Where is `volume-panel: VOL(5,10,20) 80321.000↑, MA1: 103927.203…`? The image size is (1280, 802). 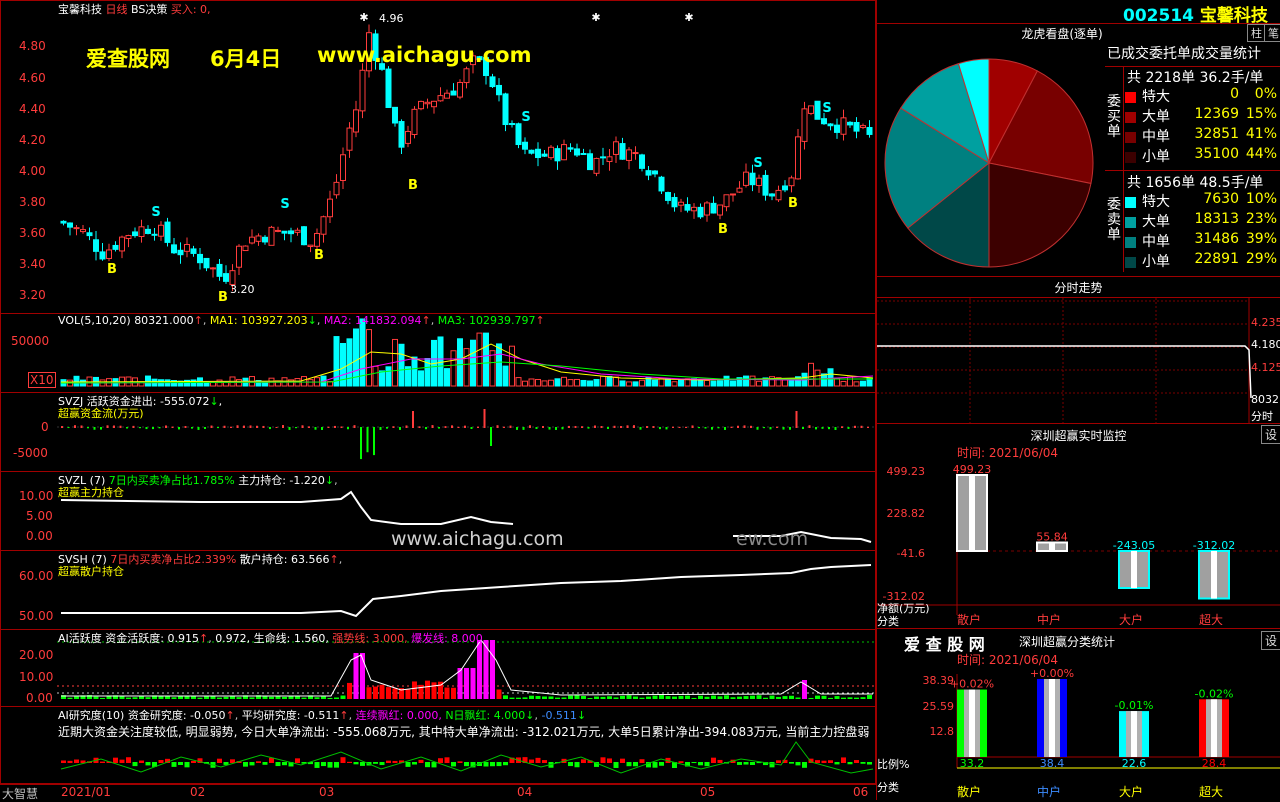
volume-panel: VOL(5,10,20) 80321.000↑, MA1: 103927.203… is located at coordinates (438, 353).